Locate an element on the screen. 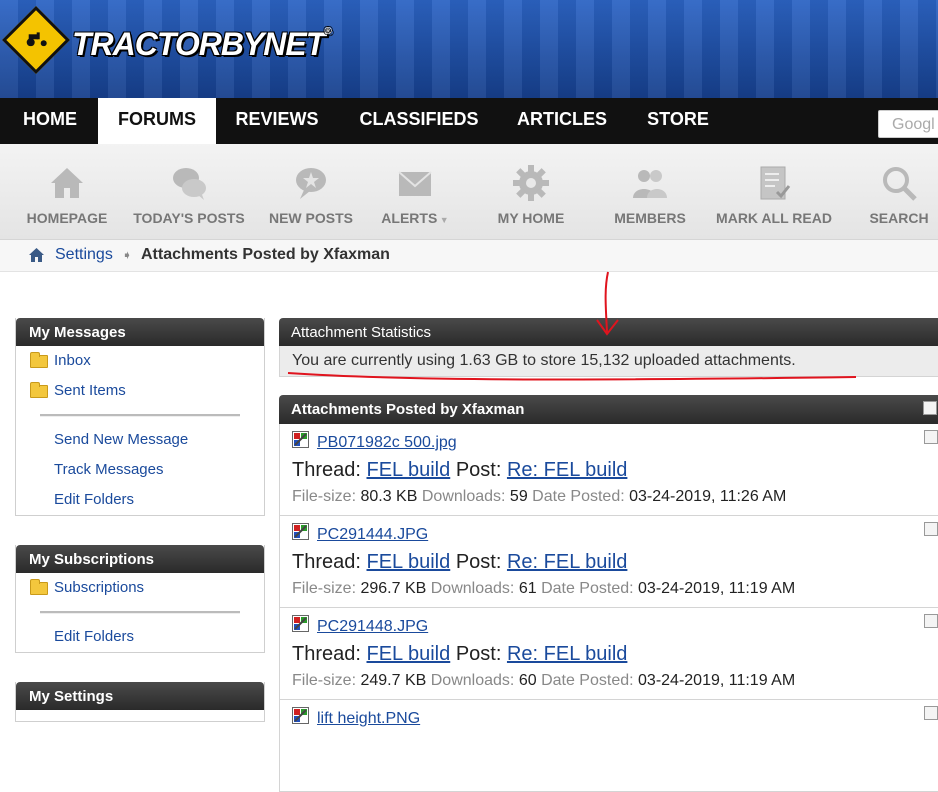 The height and width of the screenshot is (792, 938). subnav-search: SEARCH is located at coordinates (899, 192).